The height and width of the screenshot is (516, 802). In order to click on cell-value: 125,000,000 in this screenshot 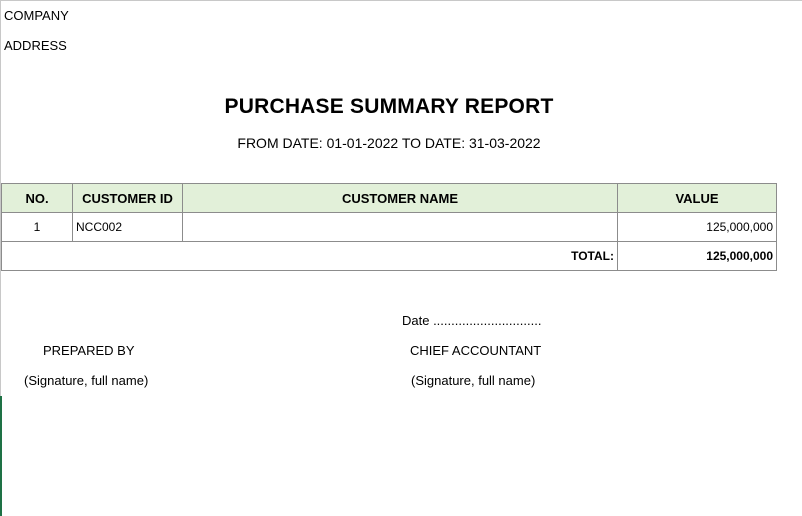, I will do `click(697, 227)`.